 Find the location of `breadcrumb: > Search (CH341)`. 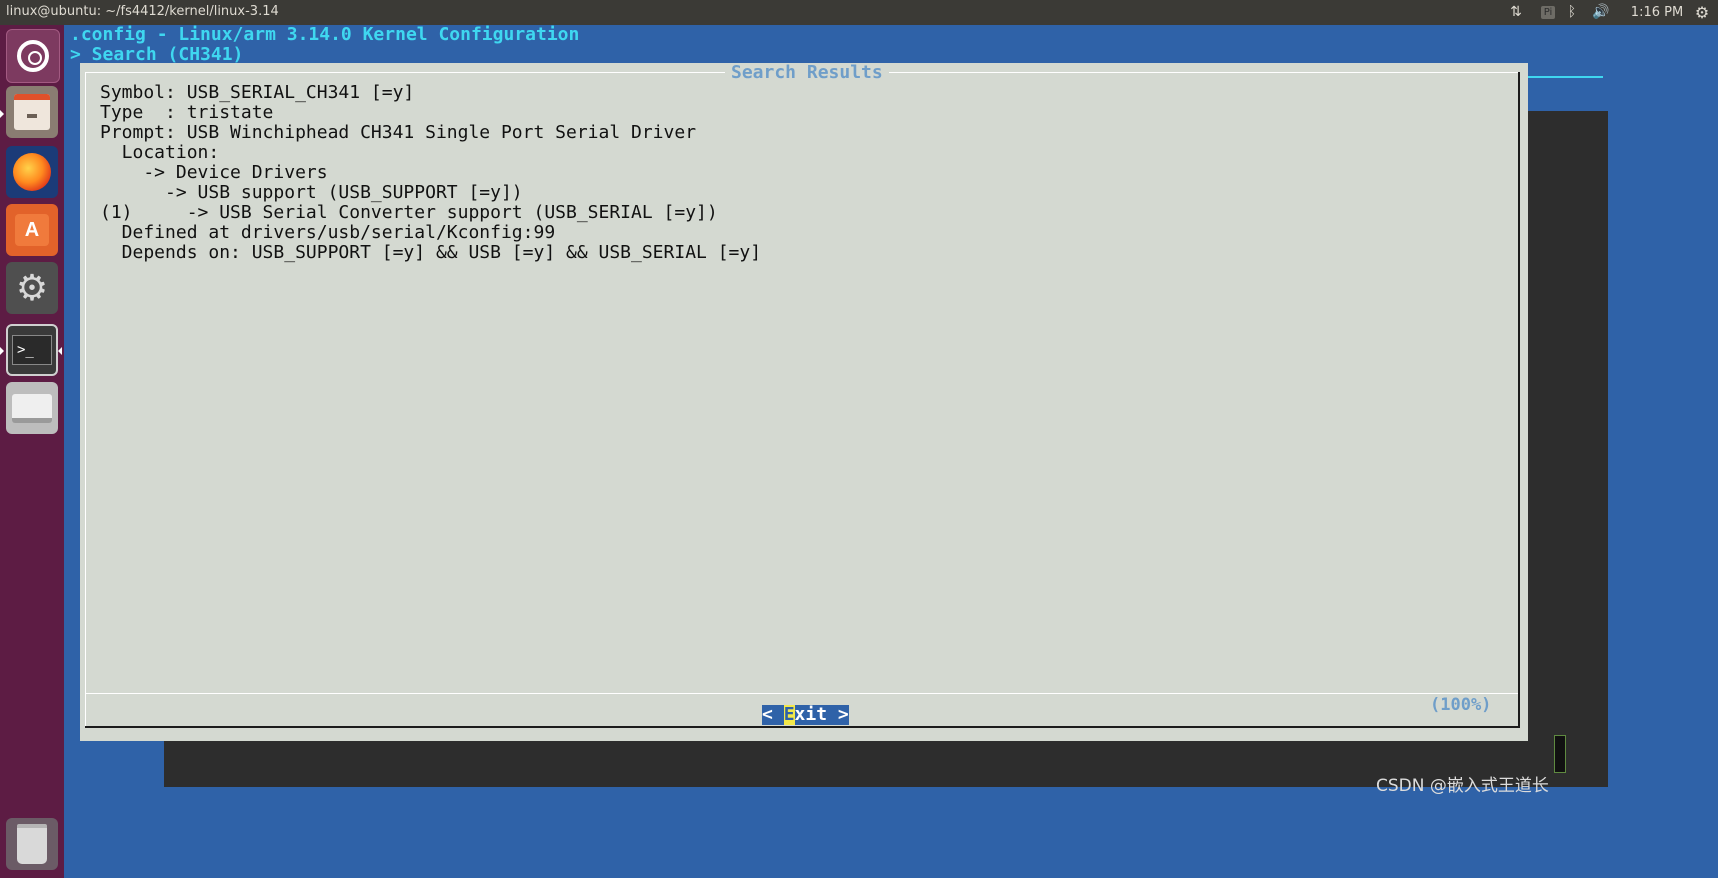

breadcrumb: > Search (CH341) is located at coordinates (157, 54).